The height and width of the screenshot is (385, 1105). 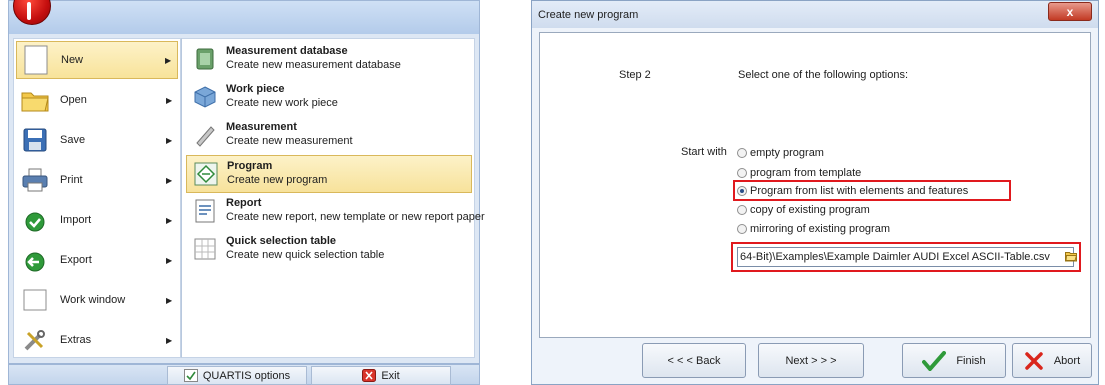 I want to click on tools-icon, so click(x=35, y=340).